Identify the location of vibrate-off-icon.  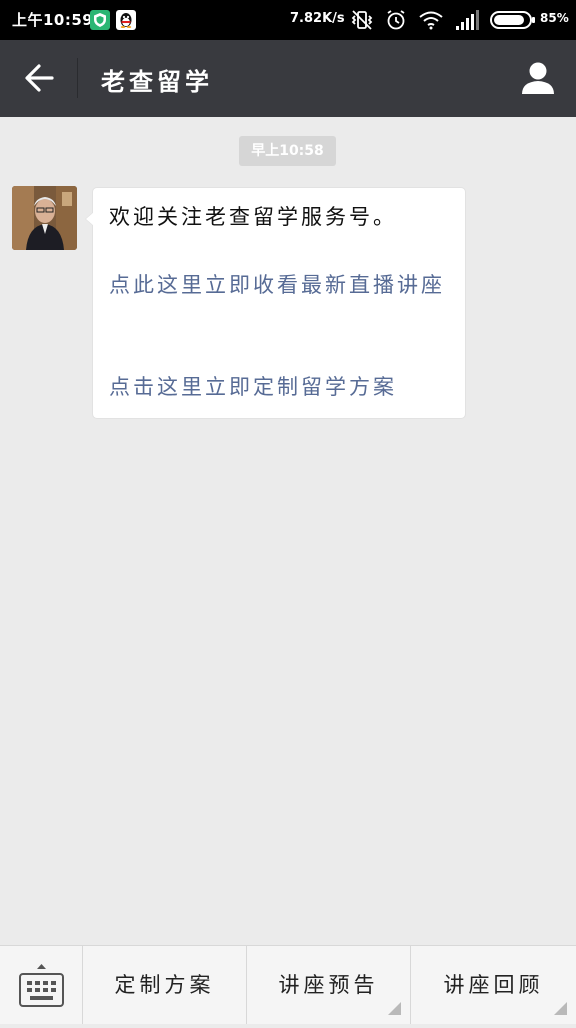
(362, 22).